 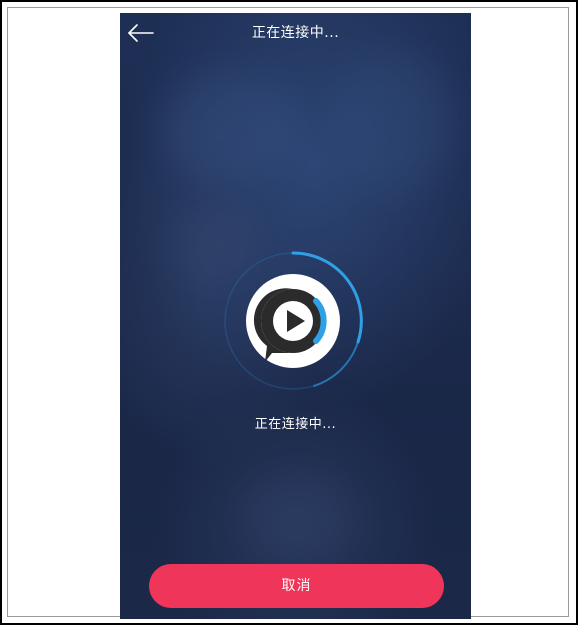 I want to click on play-chat-logo-icon, so click(x=293, y=321).